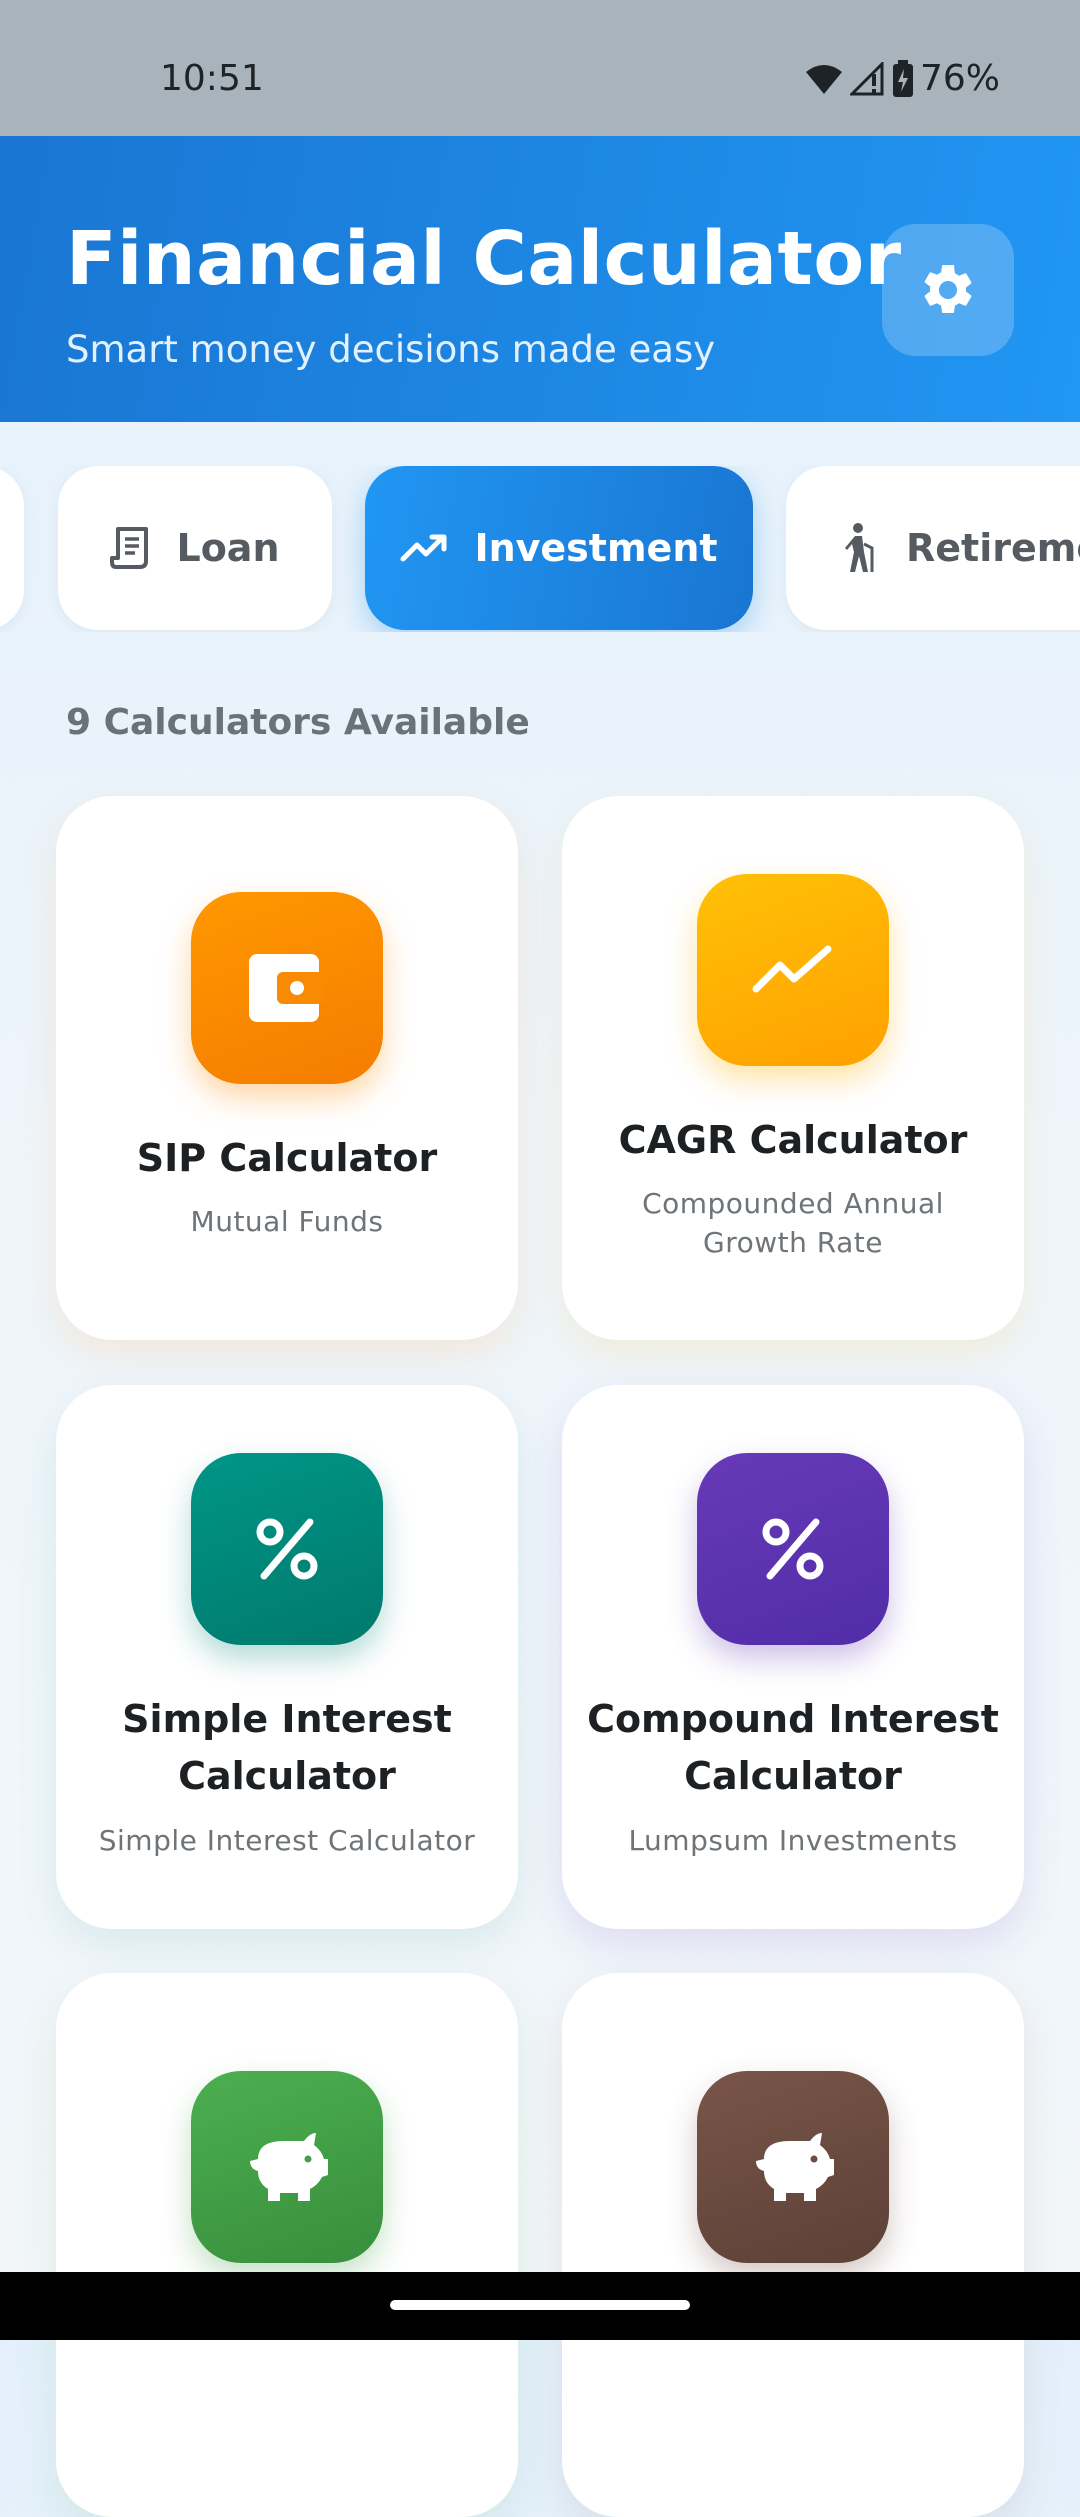 This screenshot has height=2517, width=1080. Describe the element at coordinates (540, 68) in the screenshot. I see `status-bar: 10:51 76%` at that location.